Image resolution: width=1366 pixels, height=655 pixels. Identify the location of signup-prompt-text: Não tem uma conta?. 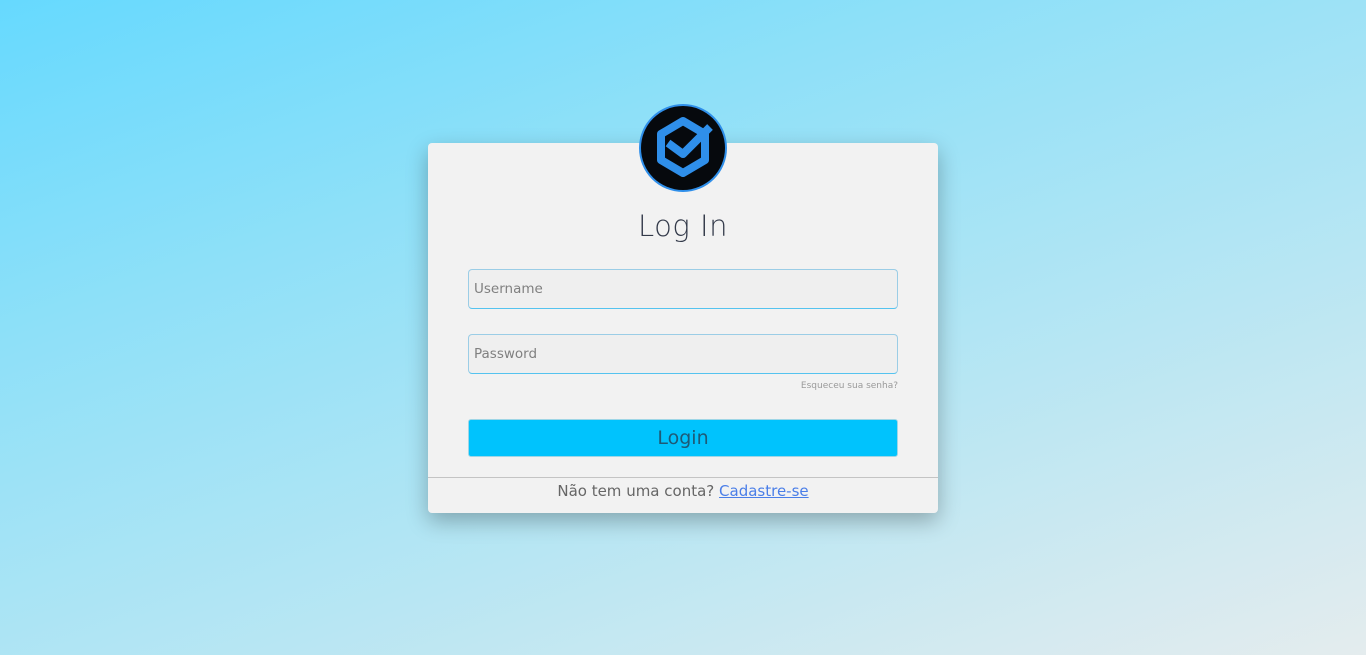
(636, 491).